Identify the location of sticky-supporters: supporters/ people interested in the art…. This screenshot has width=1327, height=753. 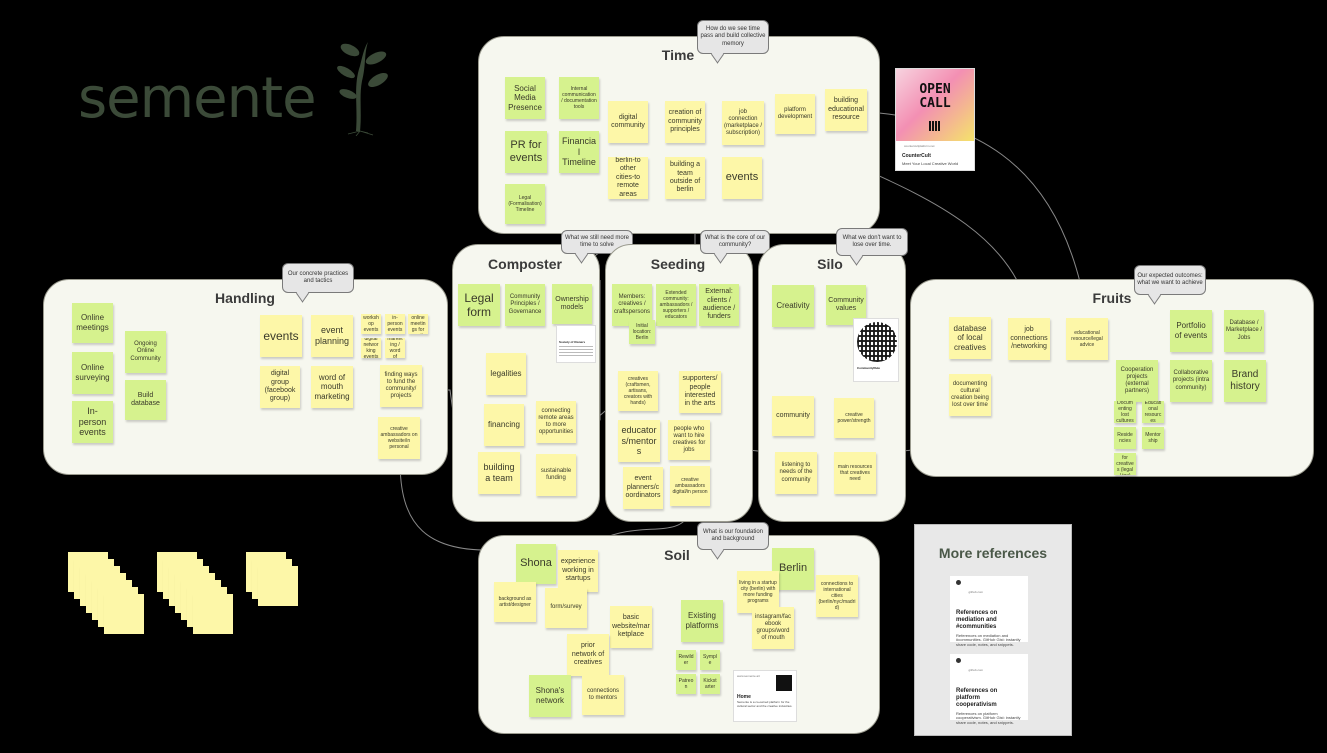
(700, 392).